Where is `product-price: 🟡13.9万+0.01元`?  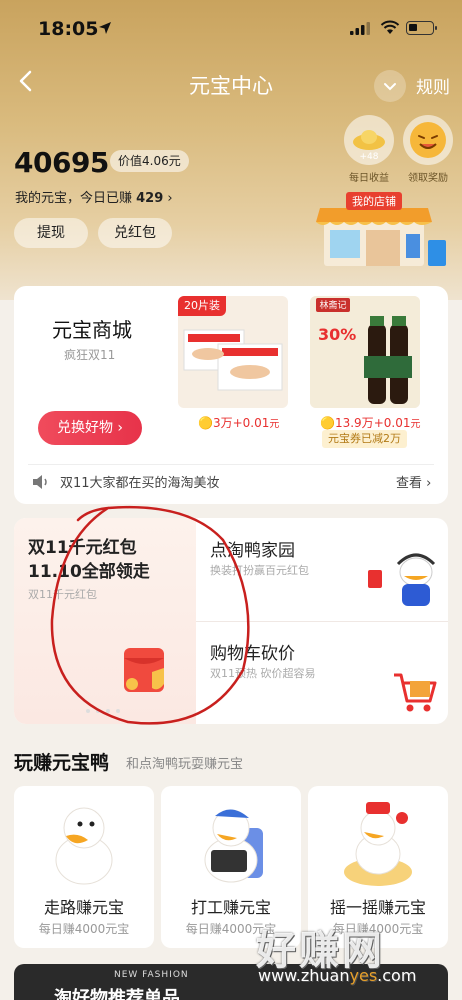
product-price: 🟡13.9万+0.01元 is located at coordinates (370, 423).